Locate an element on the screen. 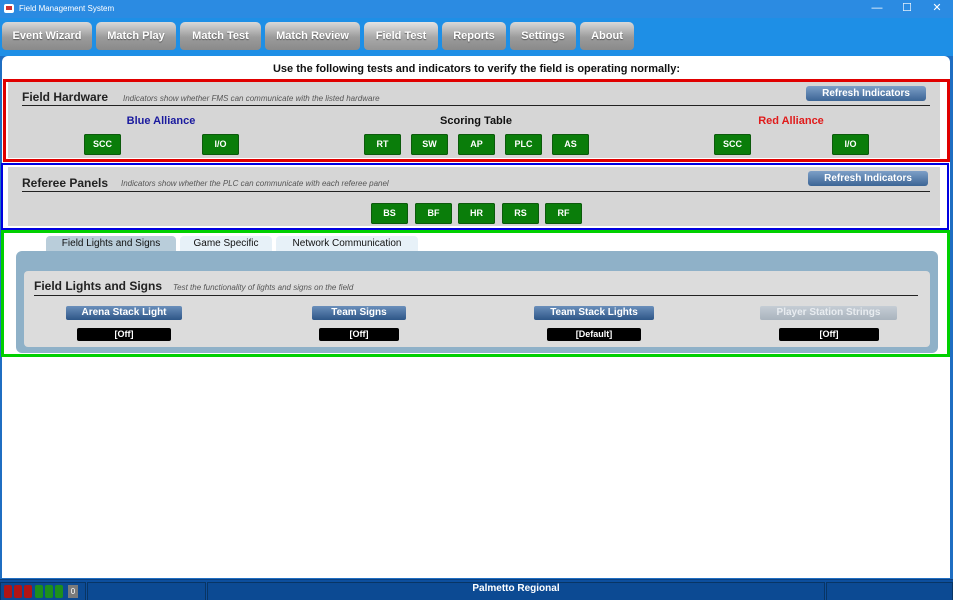 The height and width of the screenshot is (600, 953). referee-panels-highlight is located at coordinates (475, 196).